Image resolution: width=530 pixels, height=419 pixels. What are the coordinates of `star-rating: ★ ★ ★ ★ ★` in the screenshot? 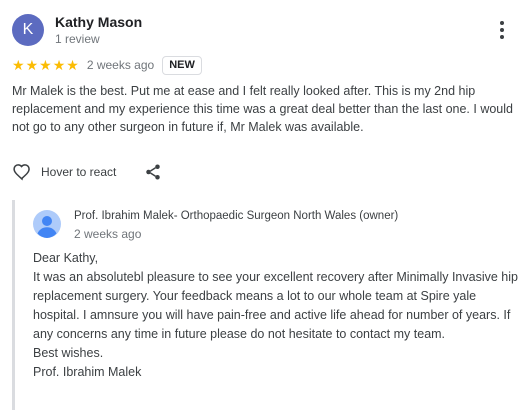 It's located at (45, 65).